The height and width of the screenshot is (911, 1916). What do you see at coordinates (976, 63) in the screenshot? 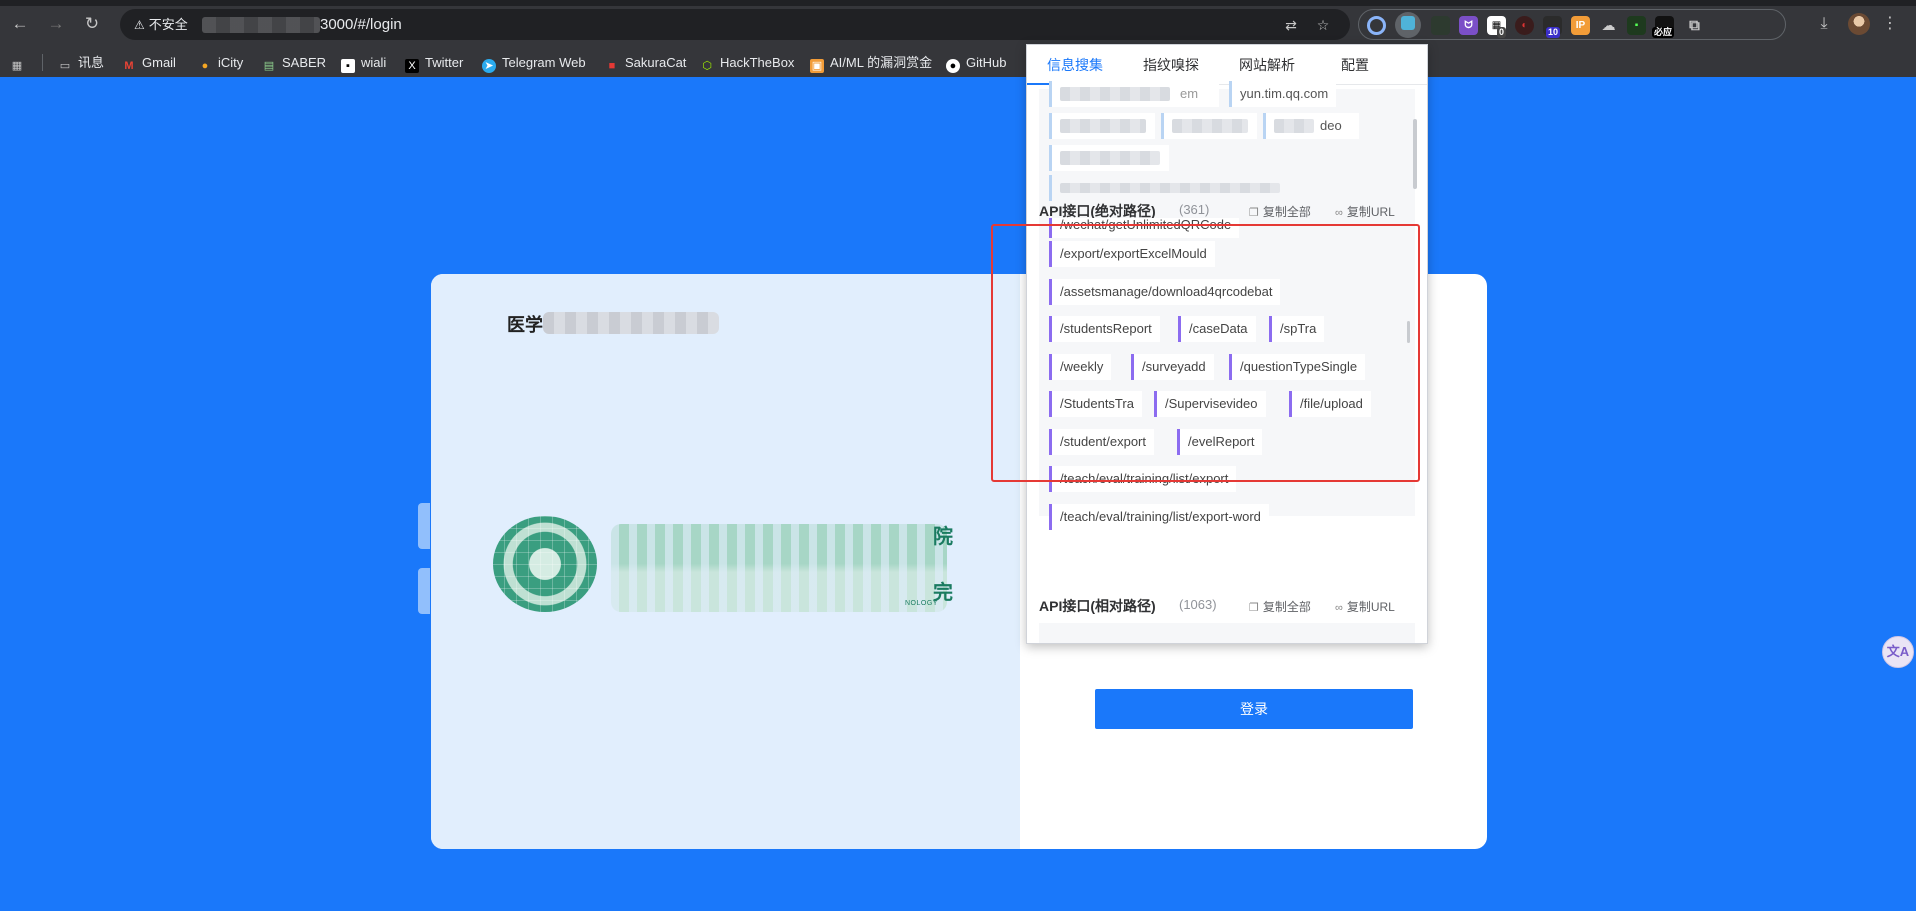
I see `bookmark-github: ● GitHub` at bounding box center [976, 63].